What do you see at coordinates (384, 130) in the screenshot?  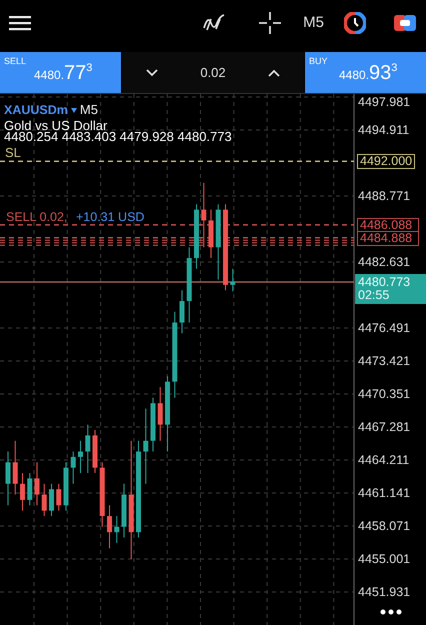 I see `price-axis-label: 4494.911` at bounding box center [384, 130].